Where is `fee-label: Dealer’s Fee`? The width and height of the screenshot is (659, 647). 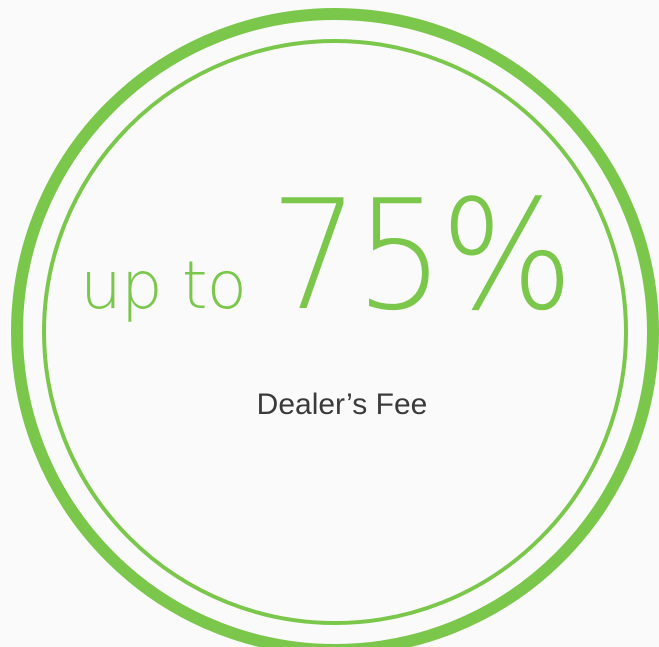 fee-label: Dealer’s Fee is located at coordinates (342, 404).